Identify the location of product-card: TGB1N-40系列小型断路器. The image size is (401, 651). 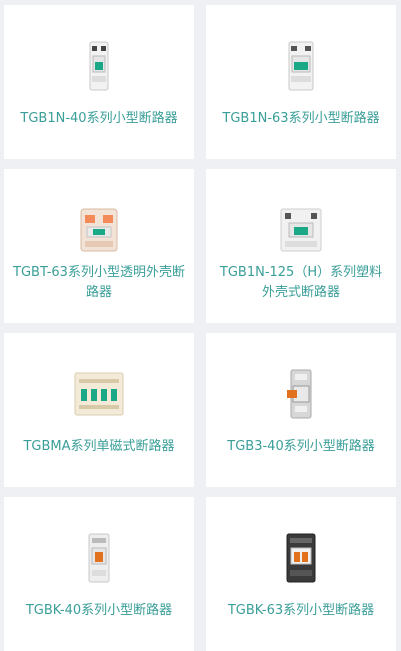
(99, 82).